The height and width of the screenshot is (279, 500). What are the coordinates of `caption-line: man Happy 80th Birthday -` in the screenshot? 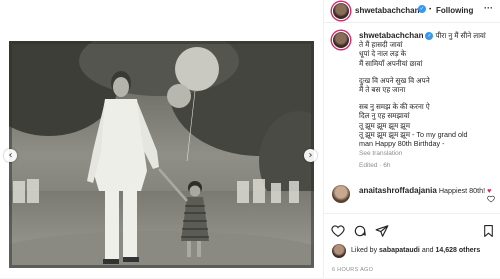 It's located at (402, 144).